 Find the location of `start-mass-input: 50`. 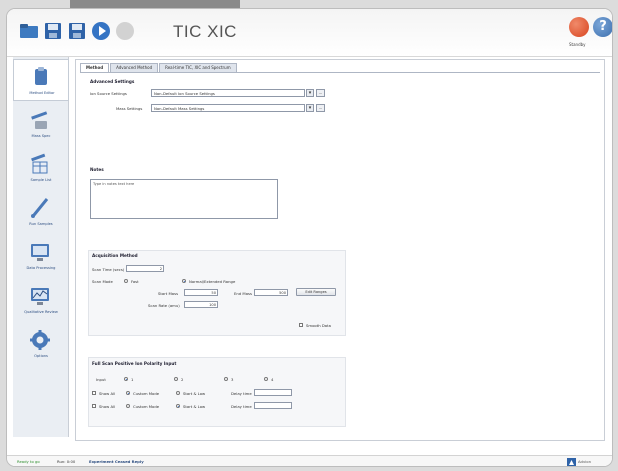

start-mass-input: 50 is located at coordinates (201, 292).